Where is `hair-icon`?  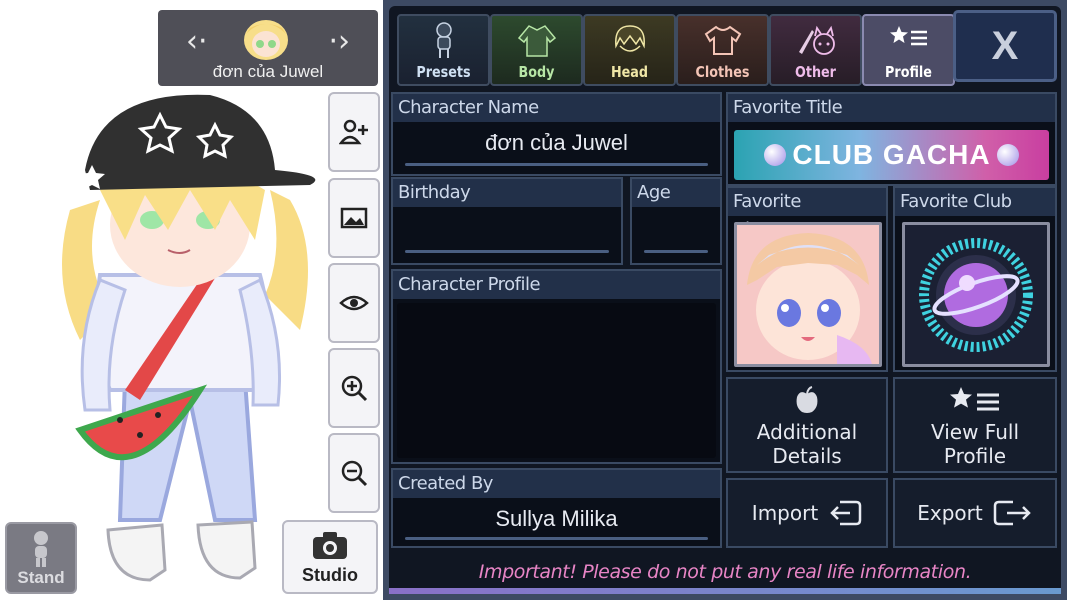 hair-icon is located at coordinates (629, 38).